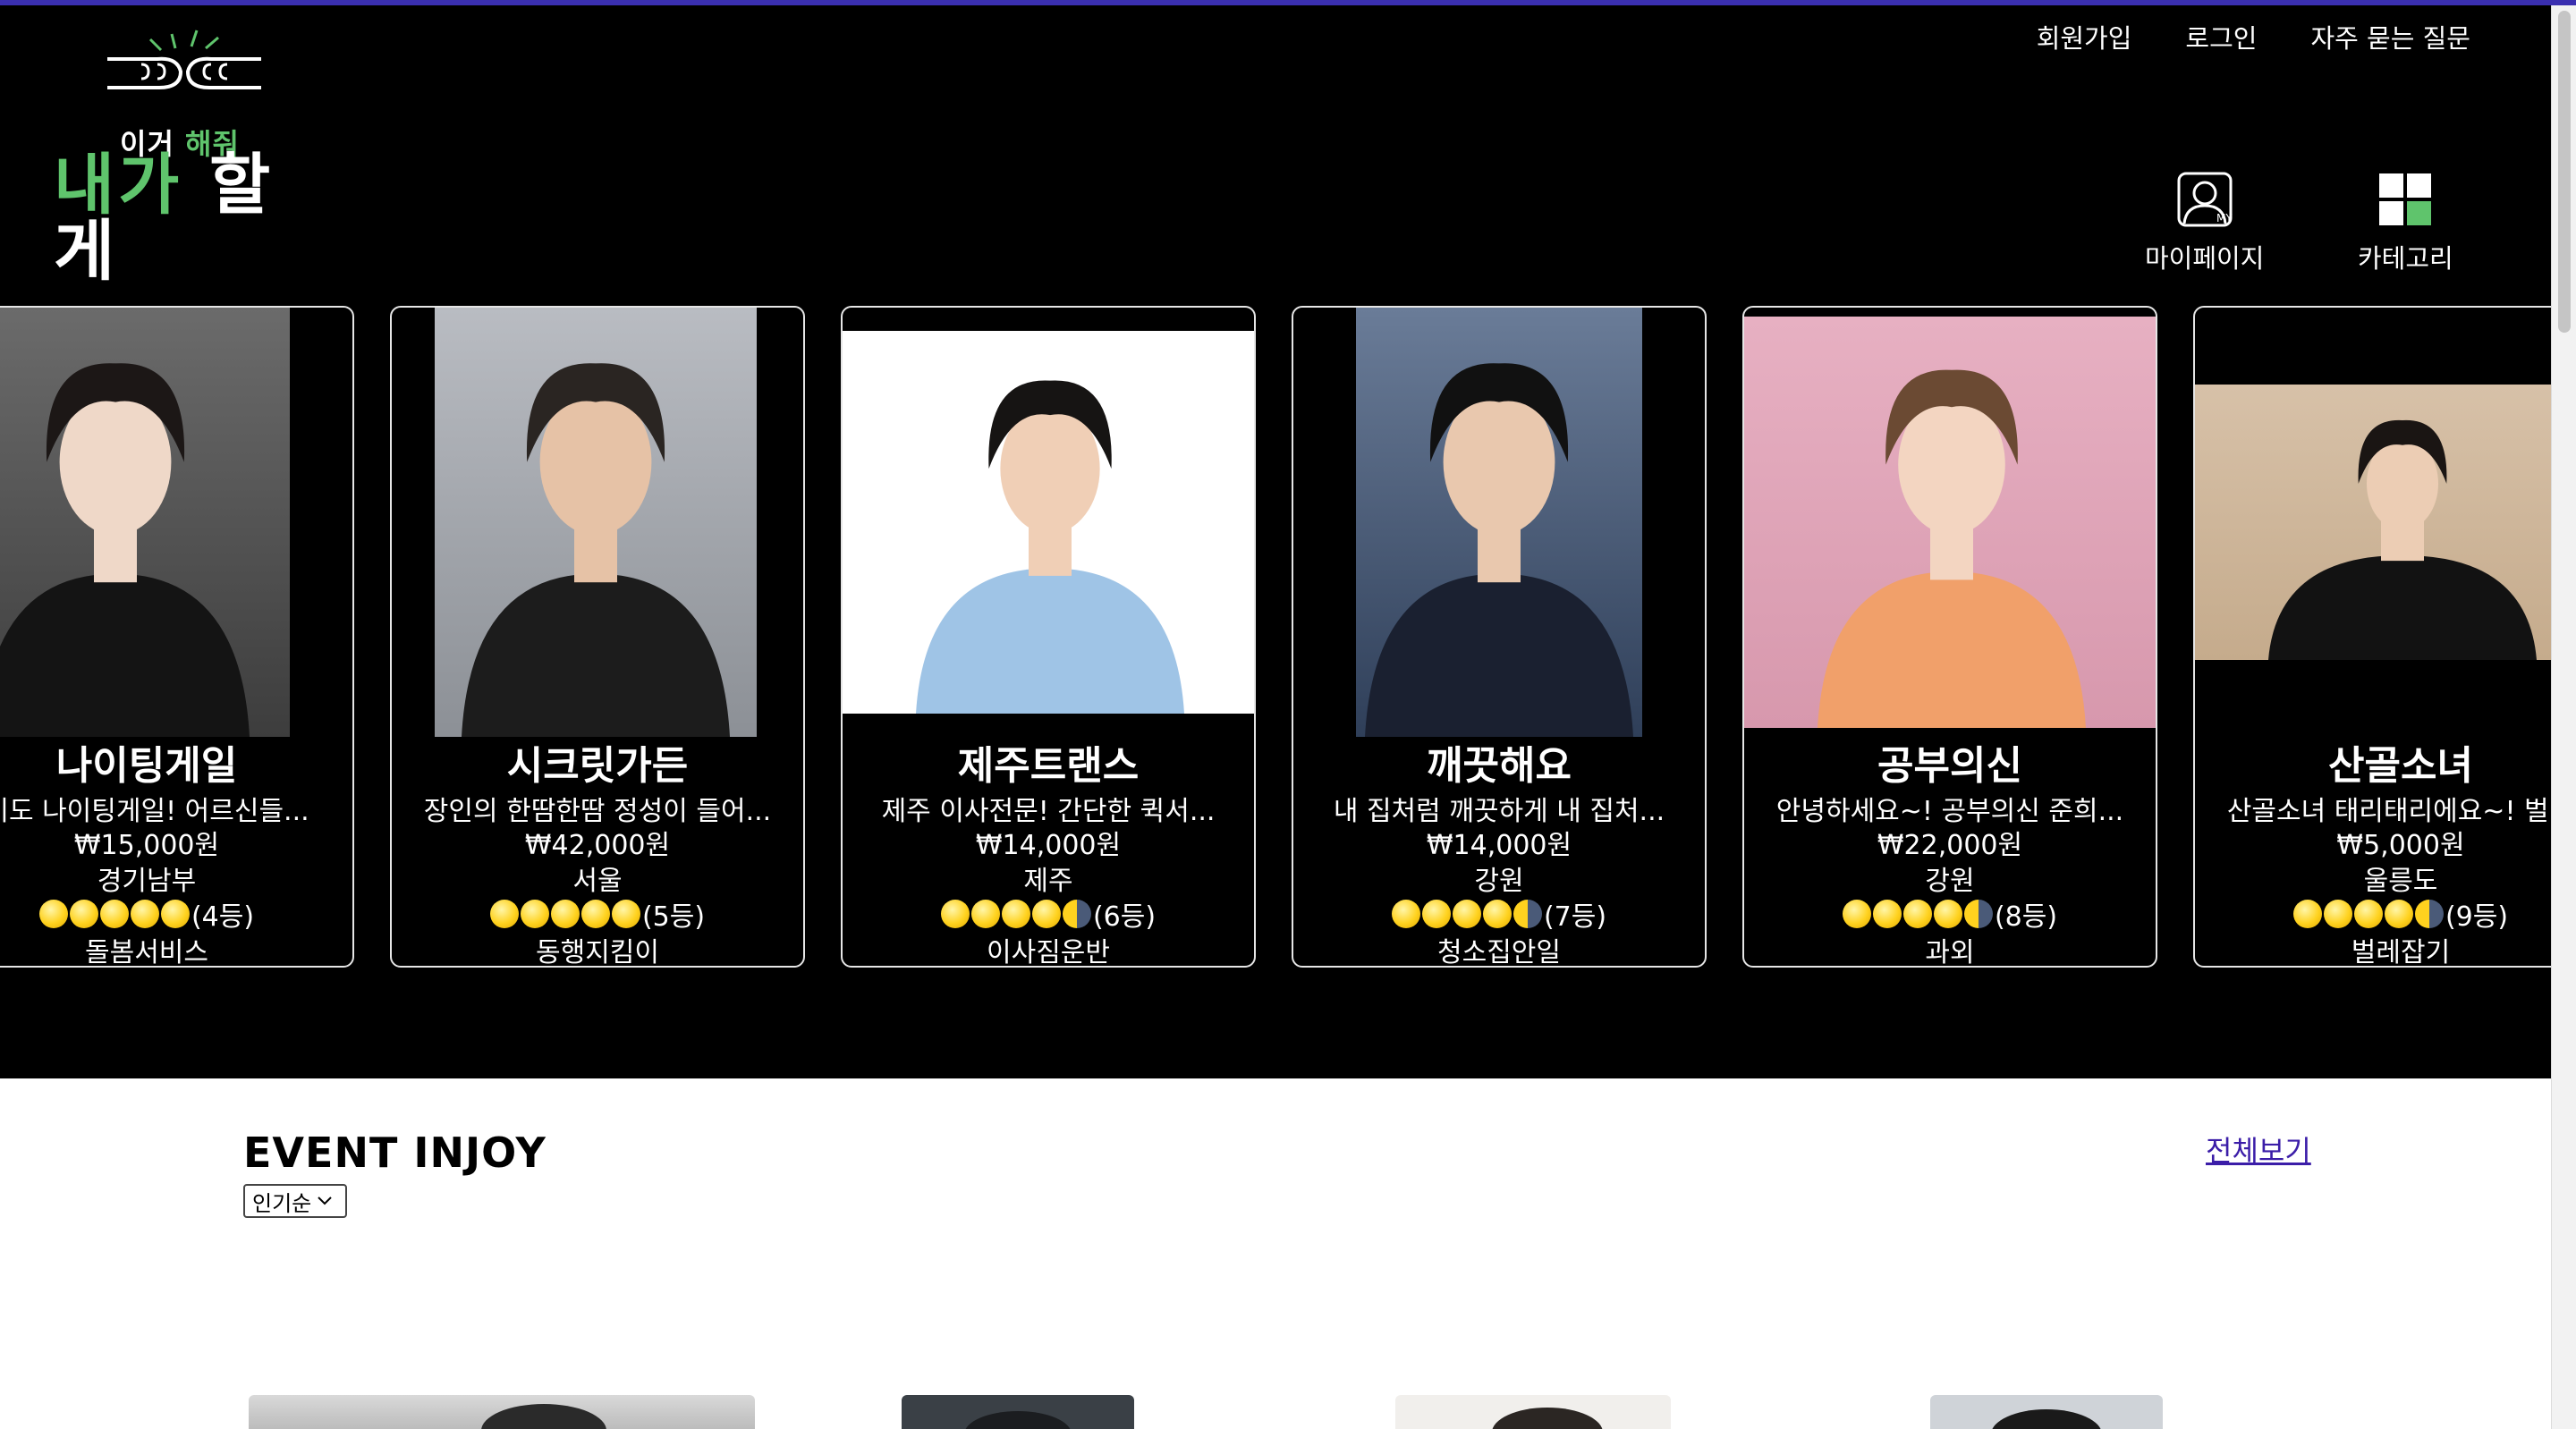 This screenshot has height=1429, width=2576. What do you see at coordinates (2563, 717) in the screenshot?
I see `page-scrollbar` at bounding box center [2563, 717].